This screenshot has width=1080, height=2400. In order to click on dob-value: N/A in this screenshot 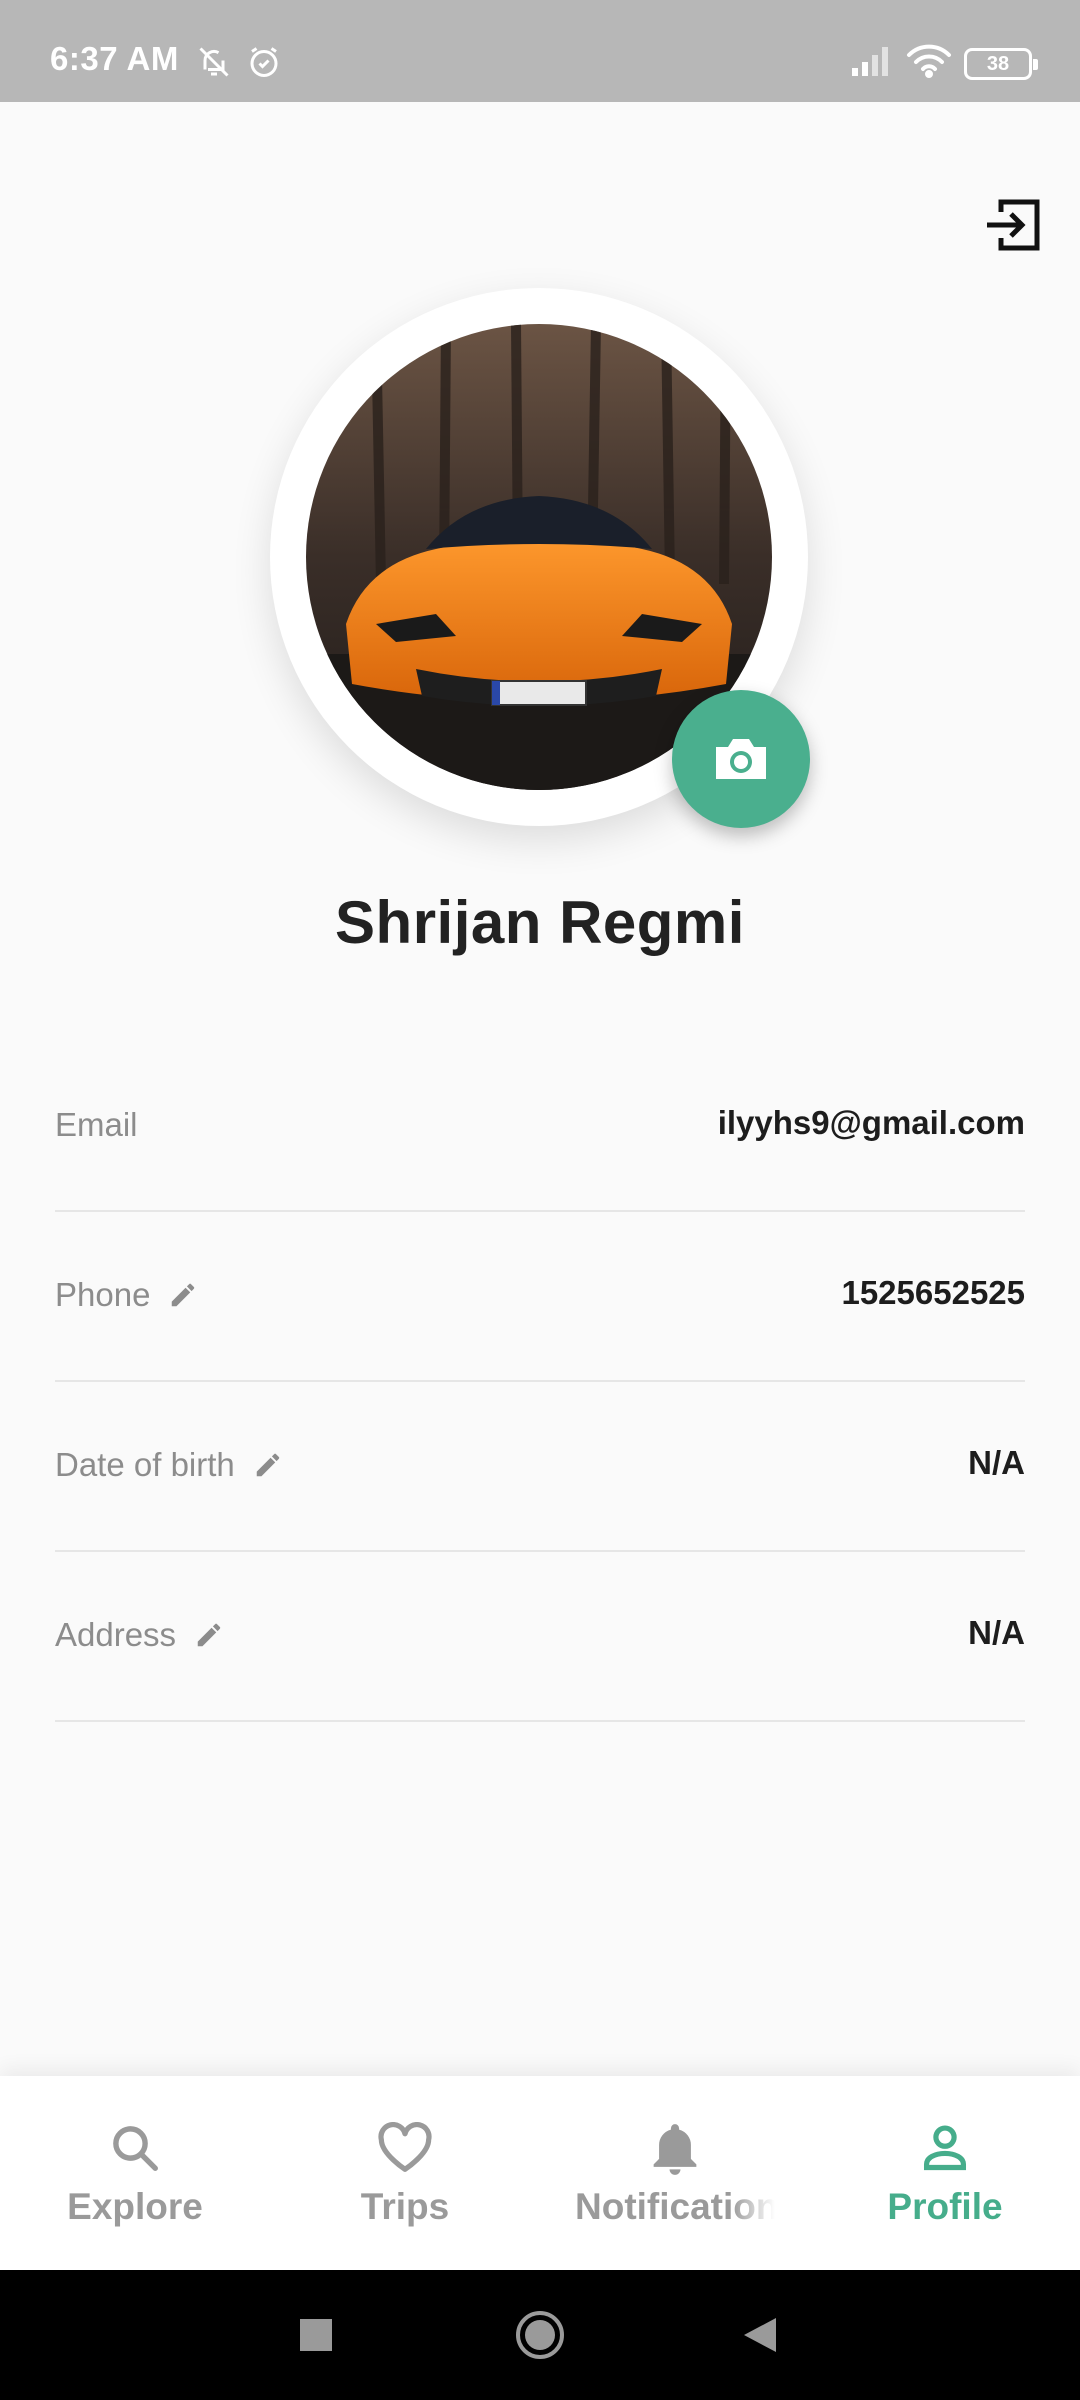, I will do `click(996, 1462)`.